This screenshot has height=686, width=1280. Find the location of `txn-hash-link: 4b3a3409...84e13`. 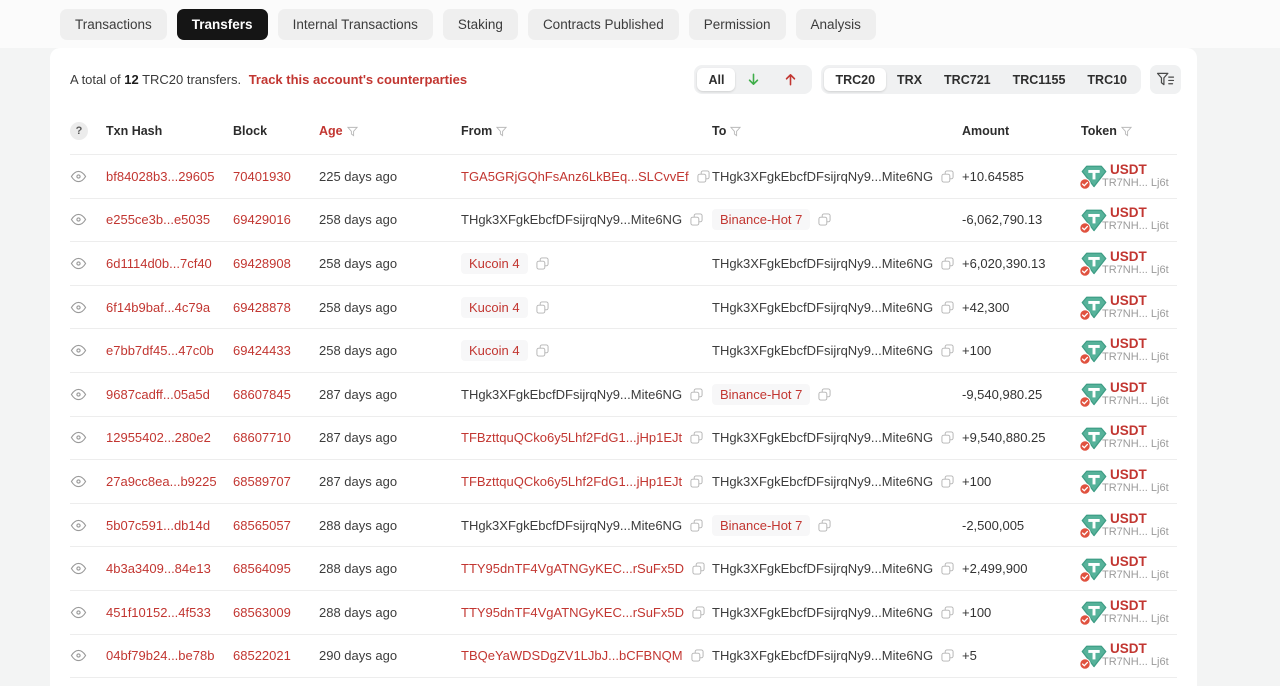

txn-hash-link: 4b3a3409...84e13 is located at coordinates (158, 568).